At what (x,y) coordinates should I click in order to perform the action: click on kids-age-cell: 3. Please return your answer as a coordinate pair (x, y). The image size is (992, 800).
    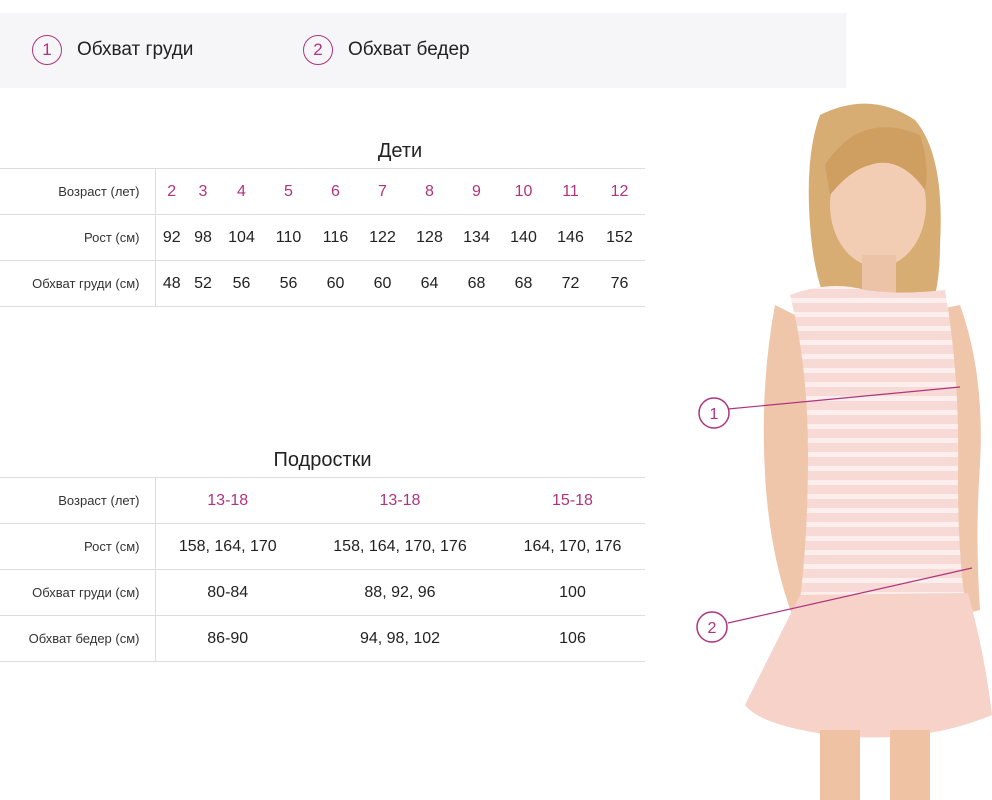
    Looking at the image, I should click on (203, 191).